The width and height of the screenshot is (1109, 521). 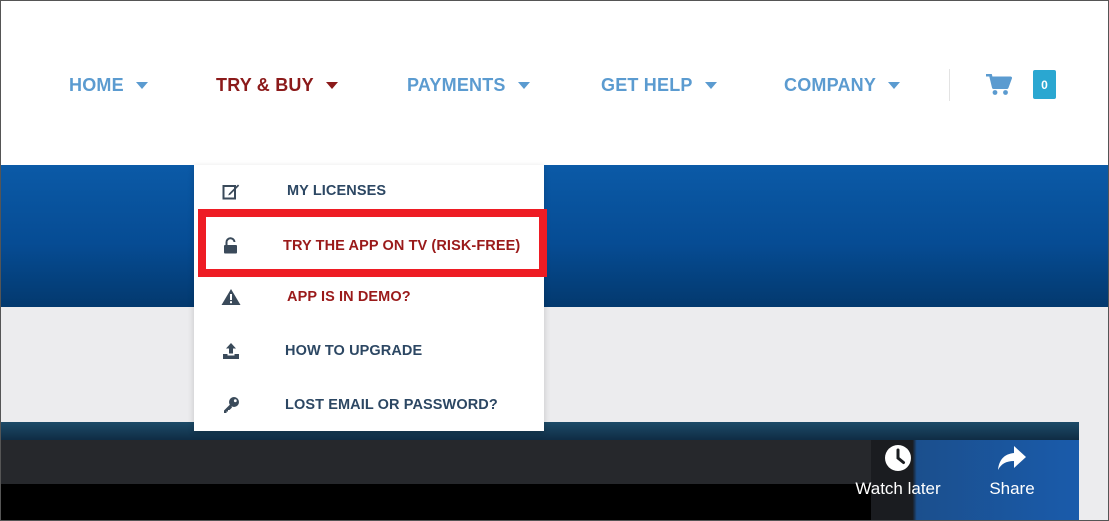 I want to click on menu-item-how-to-upgrade: HOW TO UPGRADE, so click(x=369, y=351).